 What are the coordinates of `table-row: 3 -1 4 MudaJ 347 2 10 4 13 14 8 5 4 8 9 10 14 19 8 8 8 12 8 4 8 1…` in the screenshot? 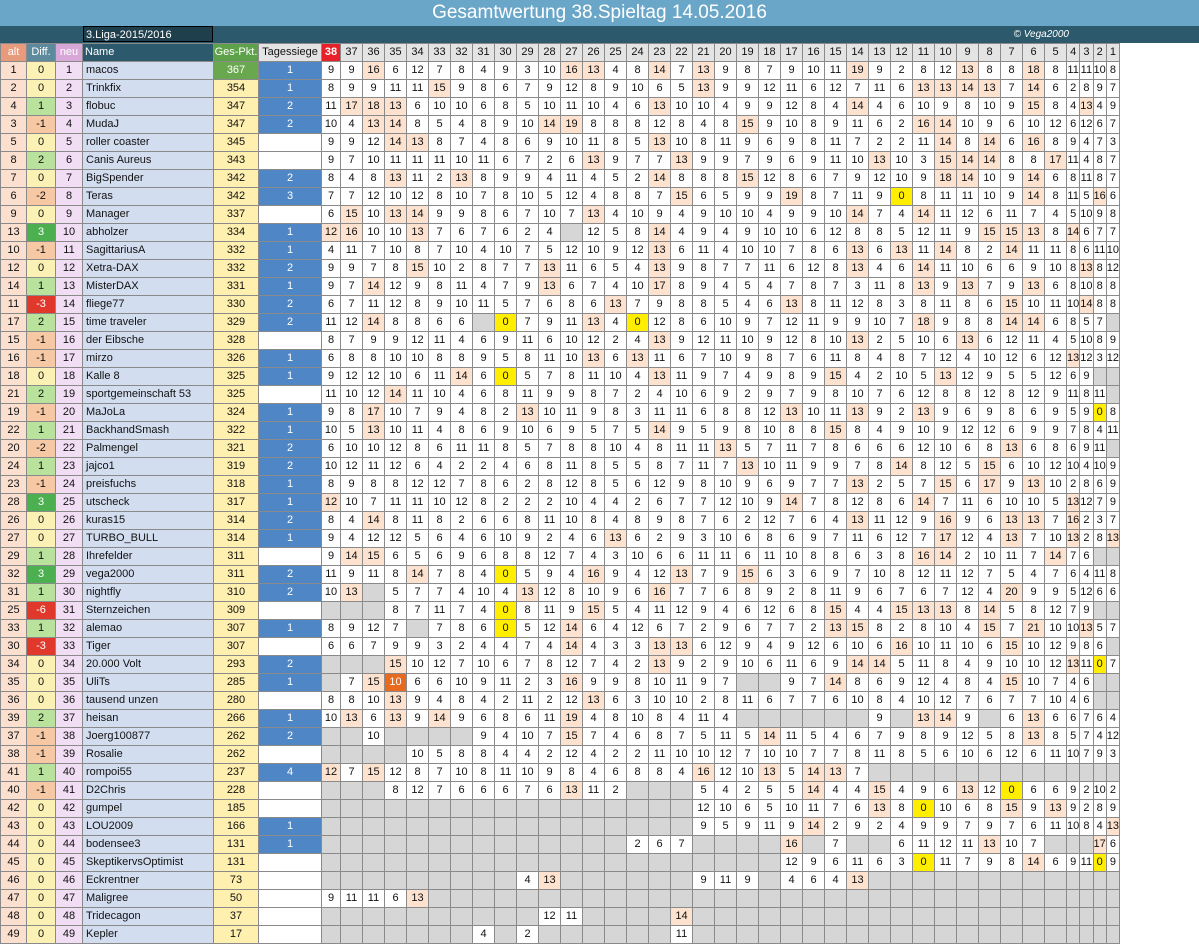 It's located at (560, 124).